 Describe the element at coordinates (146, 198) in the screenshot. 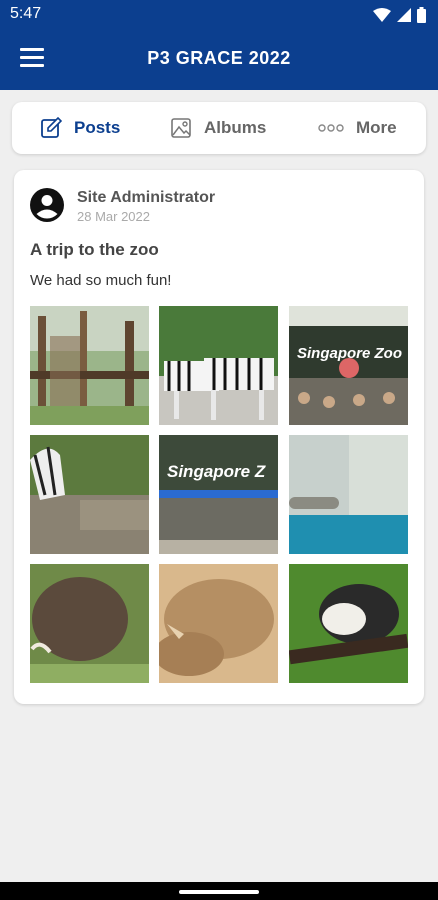

I see `post-author: Site Administrator` at that location.